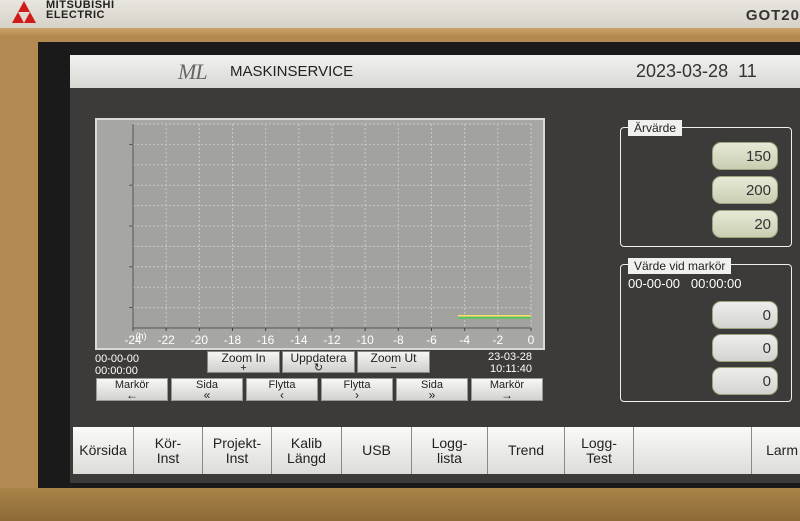  Describe the element at coordinates (654, 283) in the screenshot. I see `marker-date: 00-00-00` at that location.